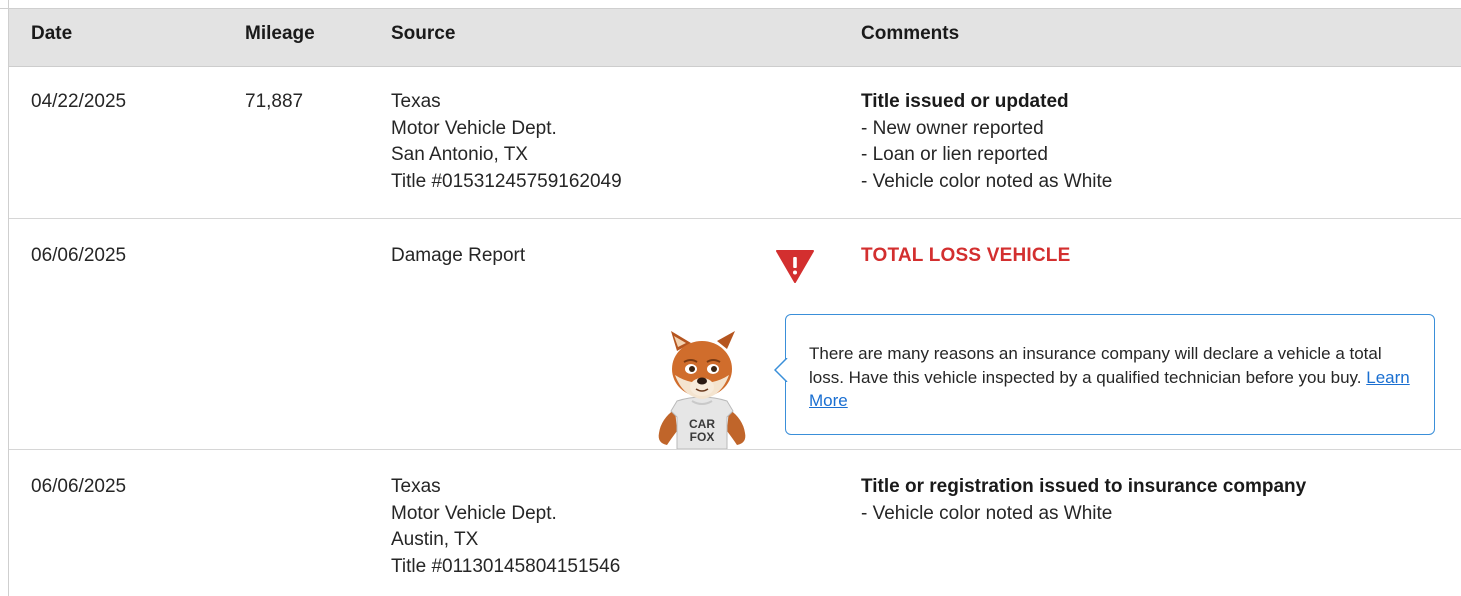 This screenshot has width=1461, height=596. What do you see at coordinates (795, 266) in the screenshot?
I see `warning-triangle-icon` at bounding box center [795, 266].